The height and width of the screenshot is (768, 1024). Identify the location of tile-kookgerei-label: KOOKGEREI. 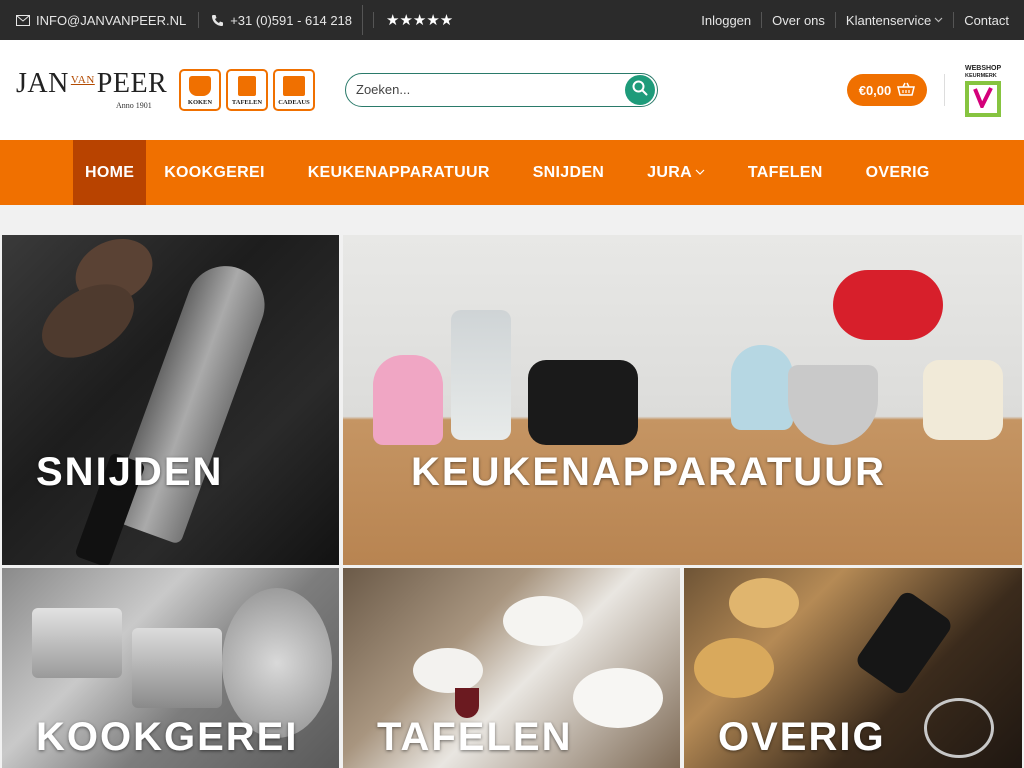
(167, 737).